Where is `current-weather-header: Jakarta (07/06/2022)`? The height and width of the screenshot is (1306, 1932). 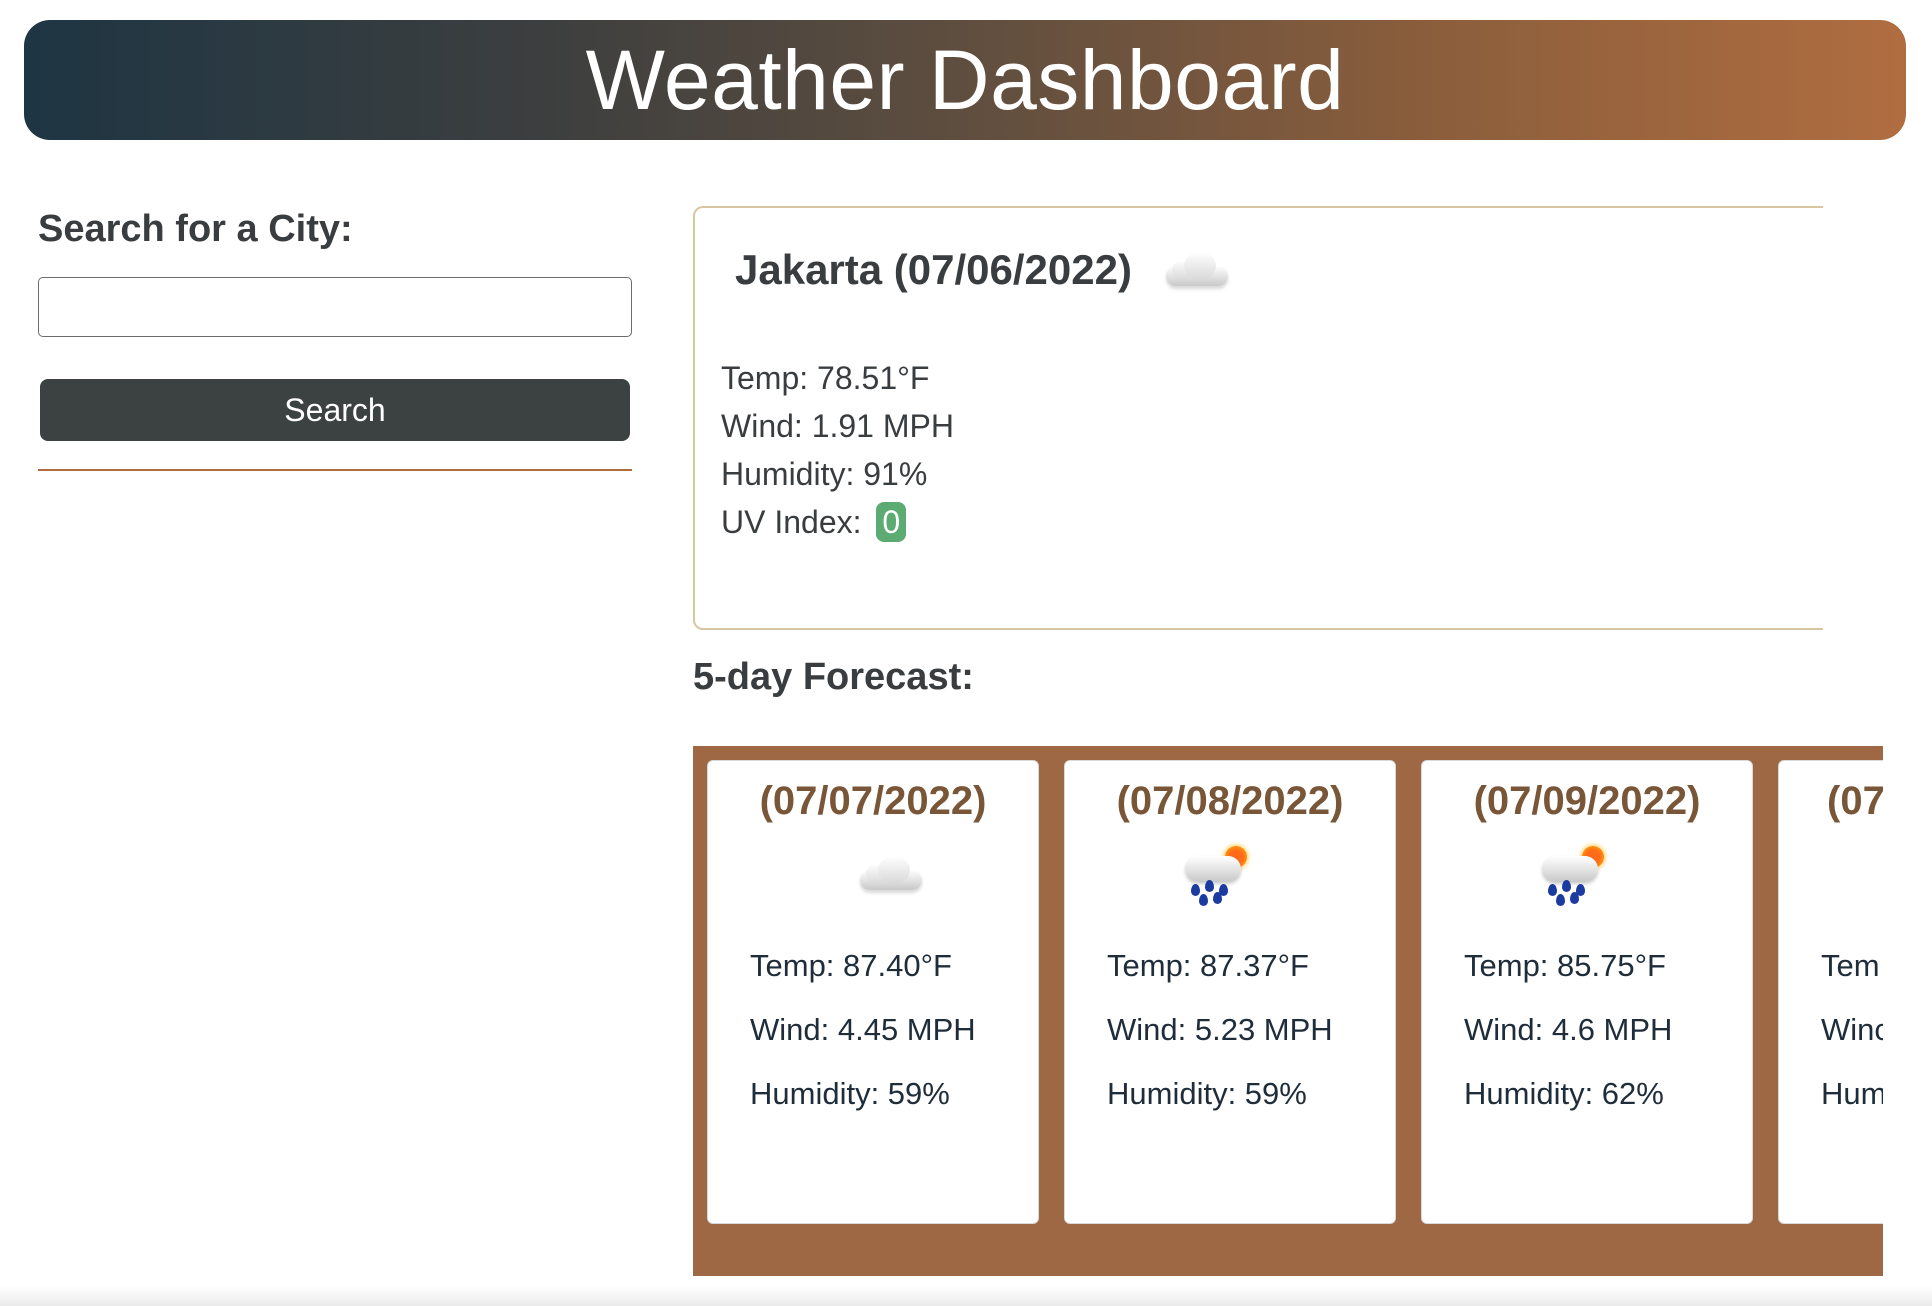 current-weather-header: Jakarta (07/06/2022) is located at coordinates (983, 270).